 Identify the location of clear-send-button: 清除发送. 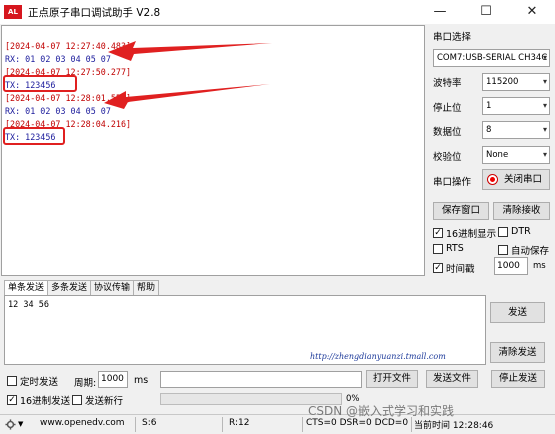
(517, 352).